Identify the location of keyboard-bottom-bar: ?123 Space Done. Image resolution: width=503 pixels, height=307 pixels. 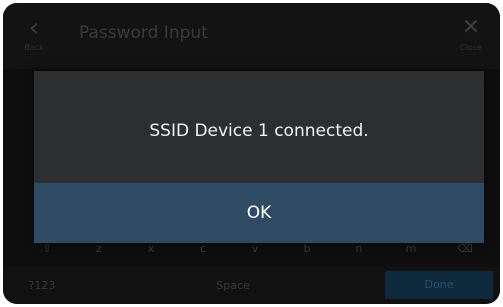
(251, 285).